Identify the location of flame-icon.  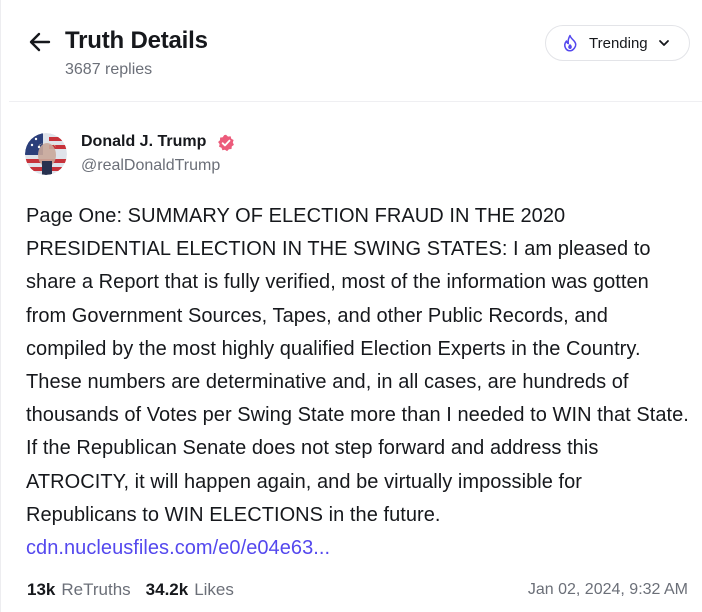
(570, 43).